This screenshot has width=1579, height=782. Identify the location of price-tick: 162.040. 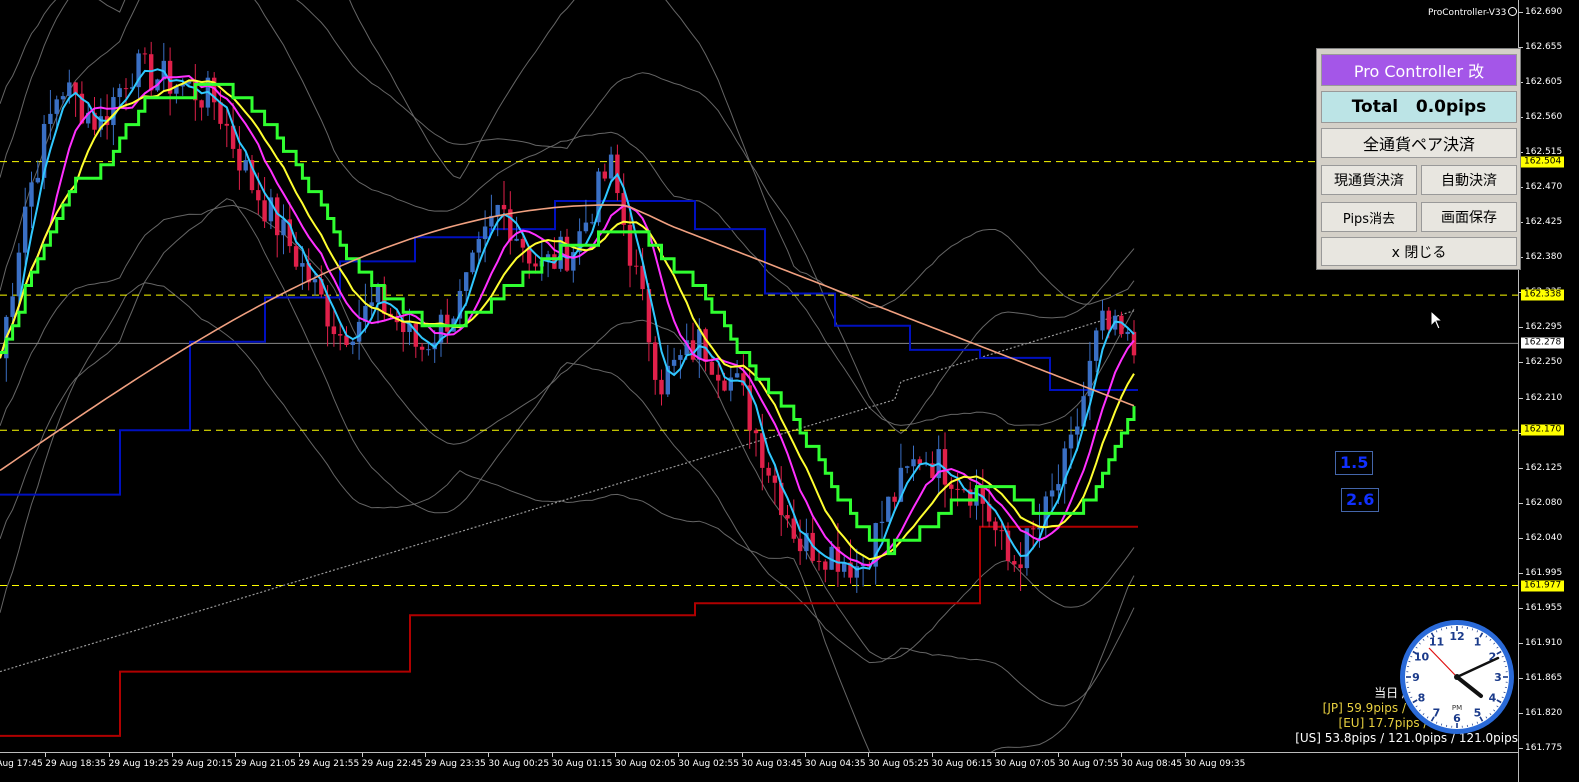
(1540, 537).